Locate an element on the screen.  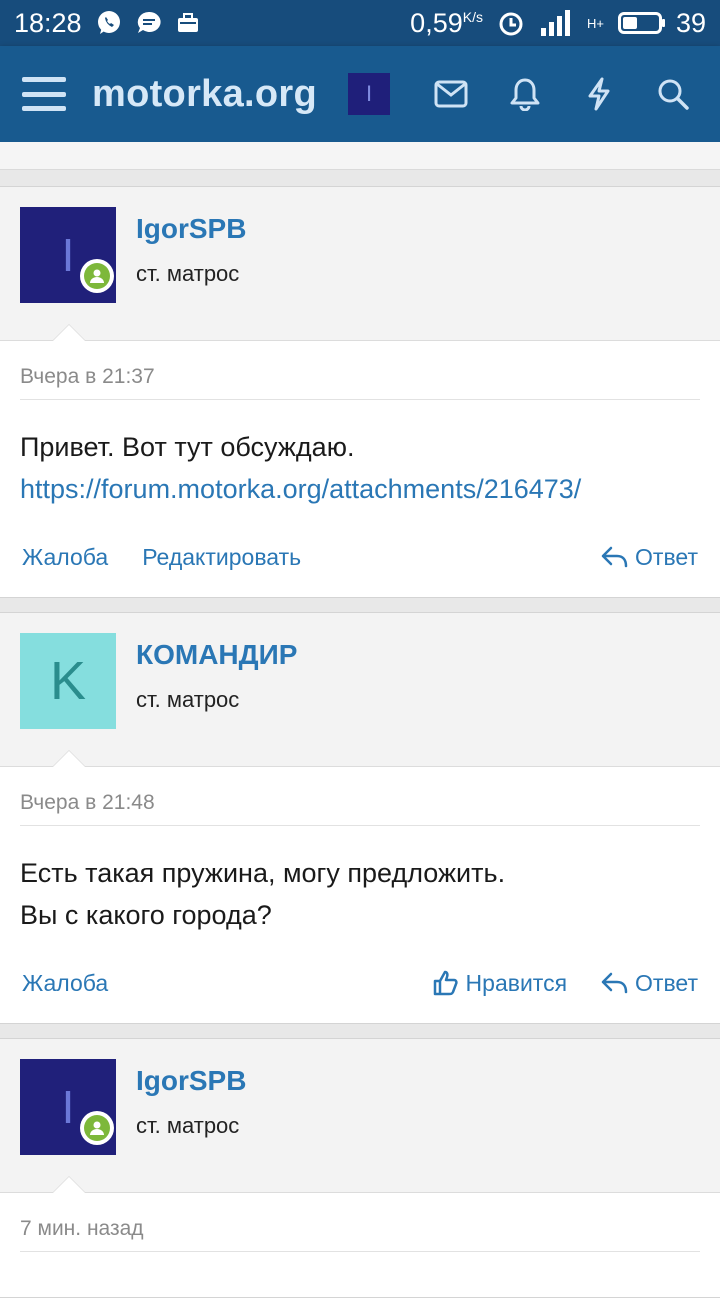
content-top-spacer is located at coordinates (360, 156).